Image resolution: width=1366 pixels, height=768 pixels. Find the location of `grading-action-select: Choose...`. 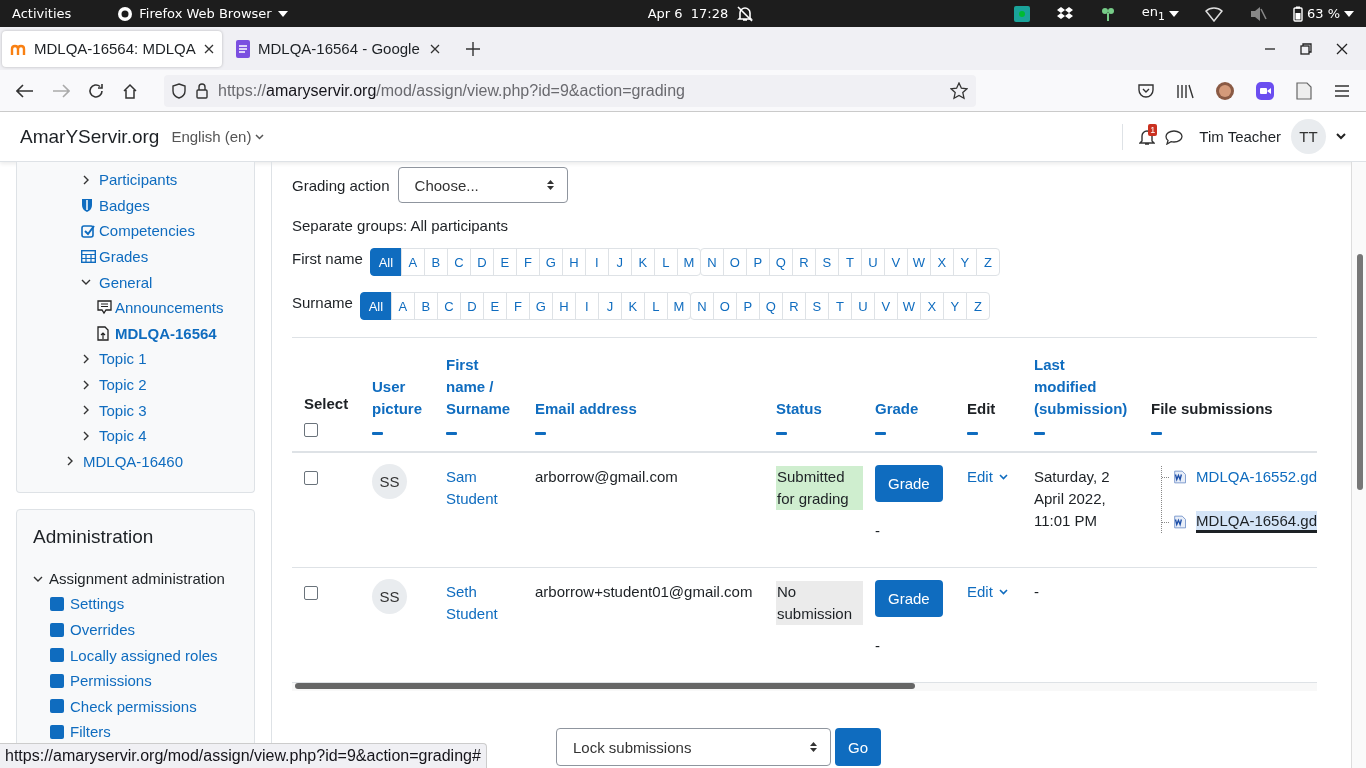

grading-action-select: Choose... is located at coordinates (482, 185).